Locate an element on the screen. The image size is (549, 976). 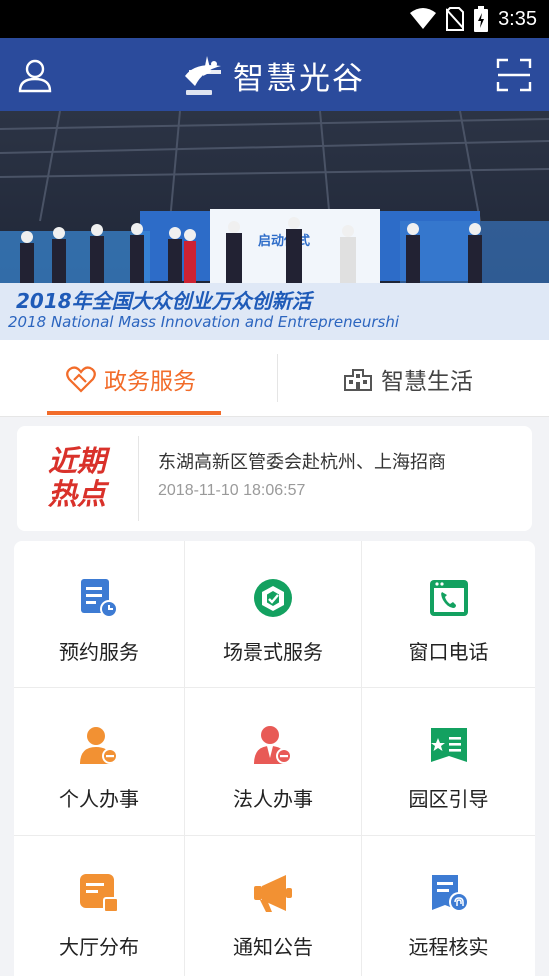
tab-life-label: 智慧生活 is located at coordinates (427, 381).